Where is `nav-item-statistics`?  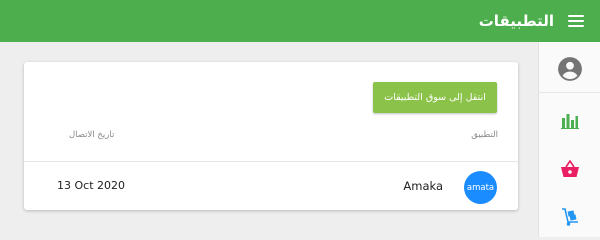 nav-item-statistics is located at coordinates (569, 121).